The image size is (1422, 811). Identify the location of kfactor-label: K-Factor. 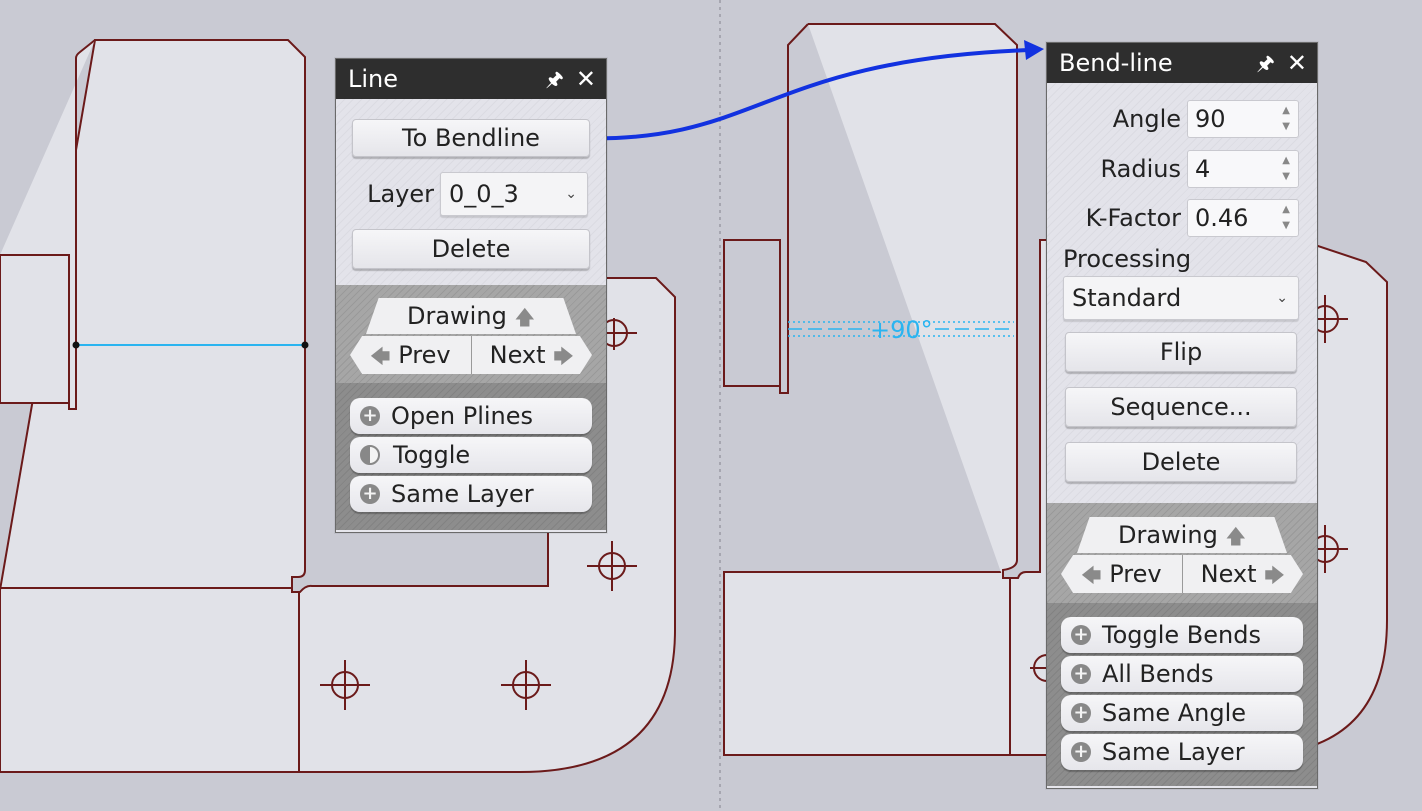
(1133, 218).